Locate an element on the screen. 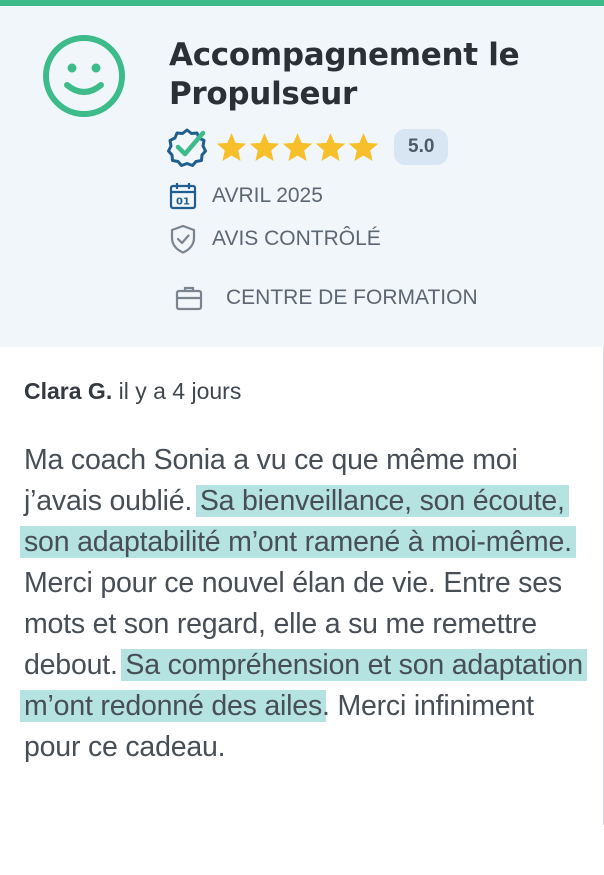  smiley-icon is located at coordinates (84, 76).